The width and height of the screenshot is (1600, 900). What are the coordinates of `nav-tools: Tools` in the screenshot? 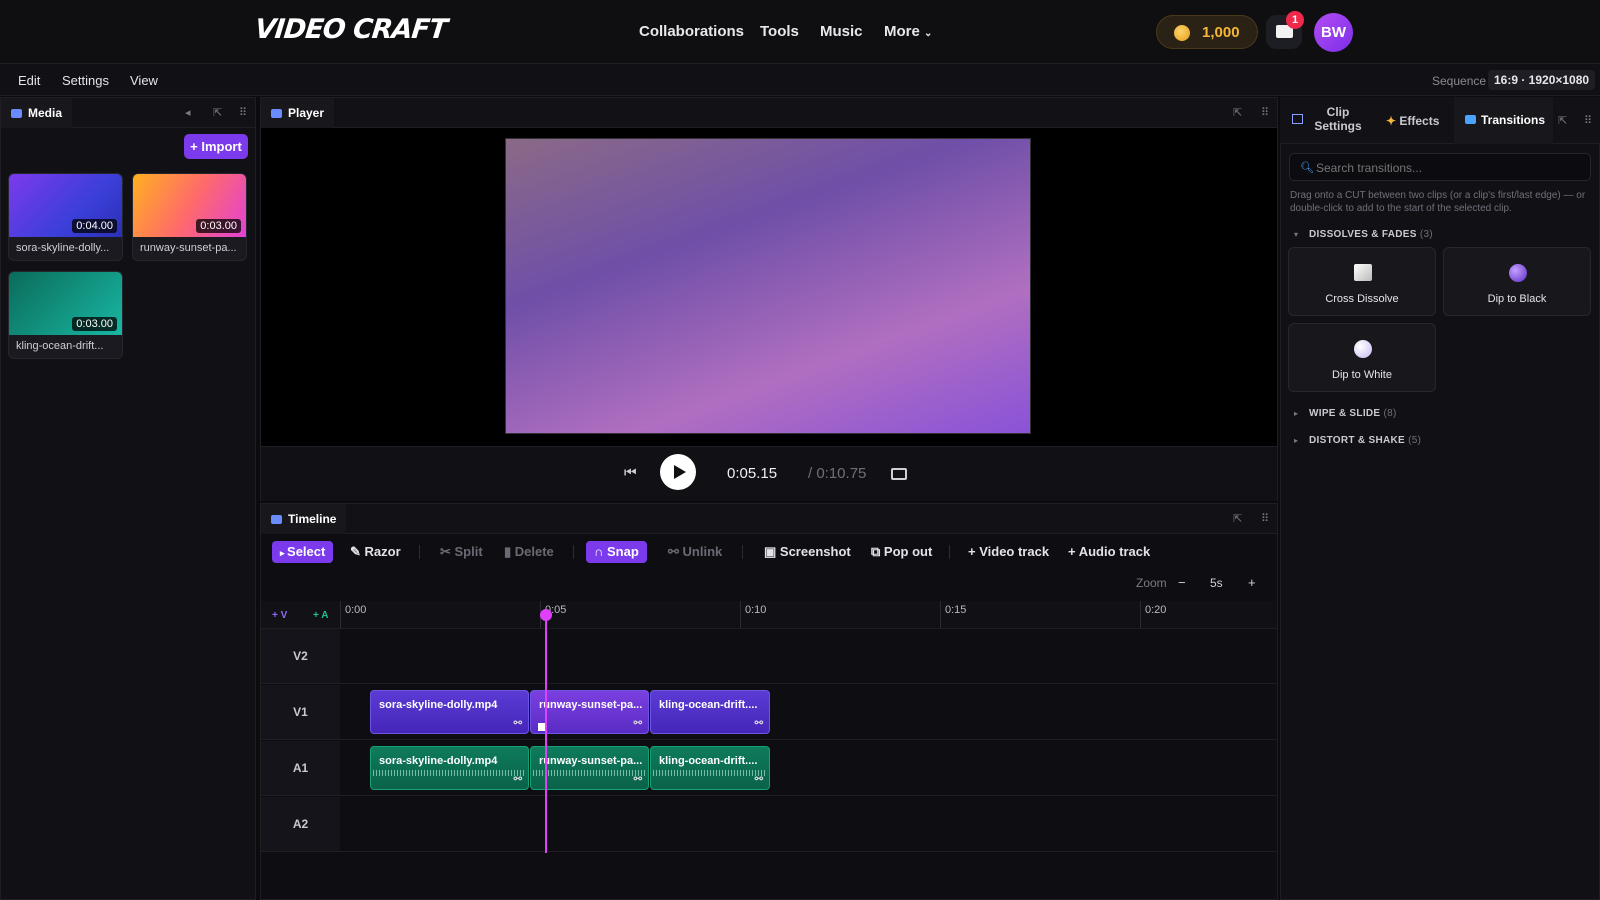 It's located at (779, 31).